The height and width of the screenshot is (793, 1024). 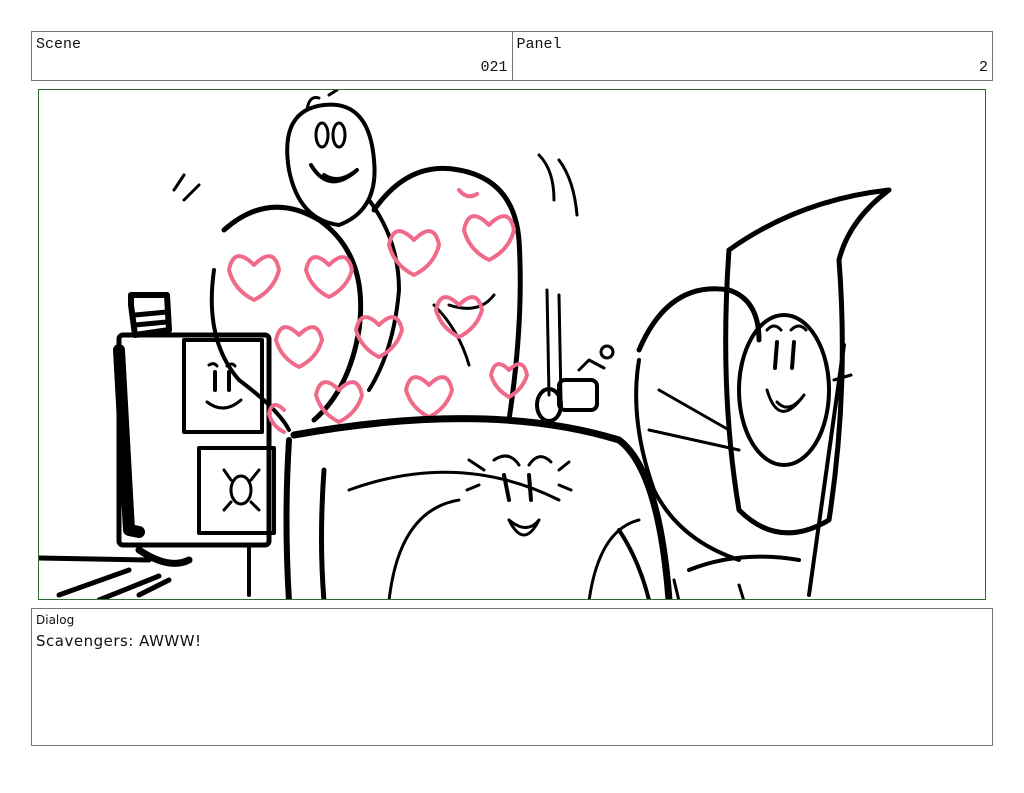 What do you see at coordinates (807, 392) in the screenshot?
I see `sign-board` at bounding box center [807, 392].